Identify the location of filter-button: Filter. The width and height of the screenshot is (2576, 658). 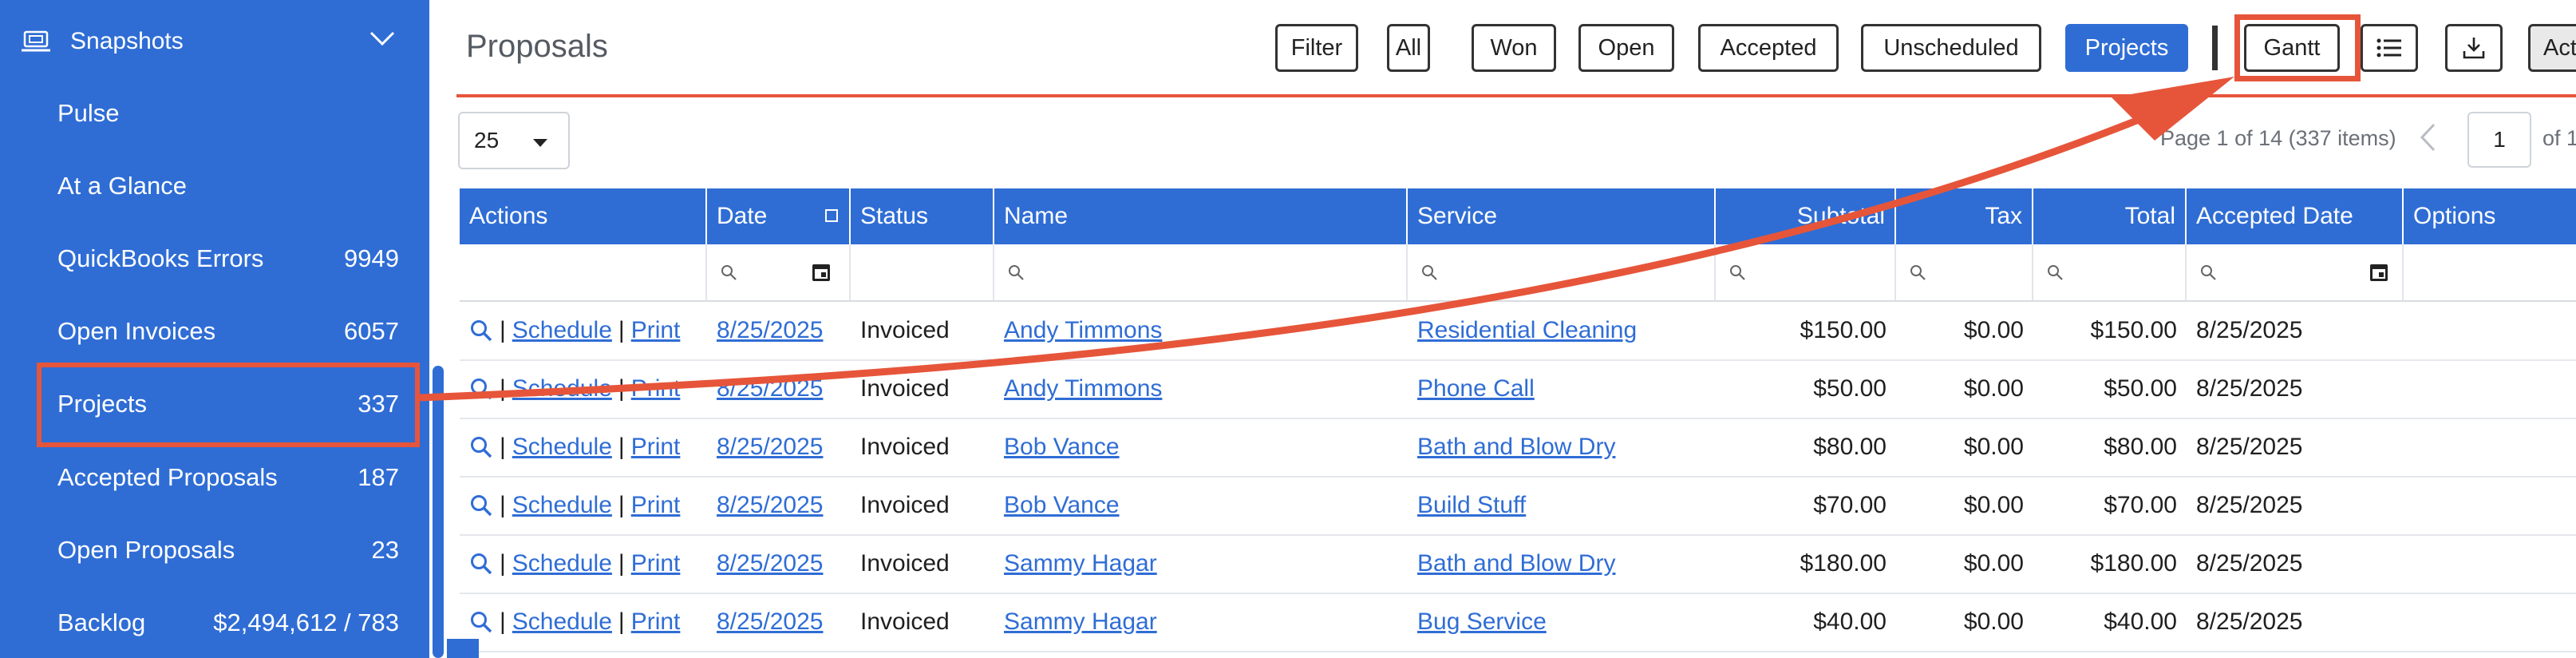
(1316, 48).